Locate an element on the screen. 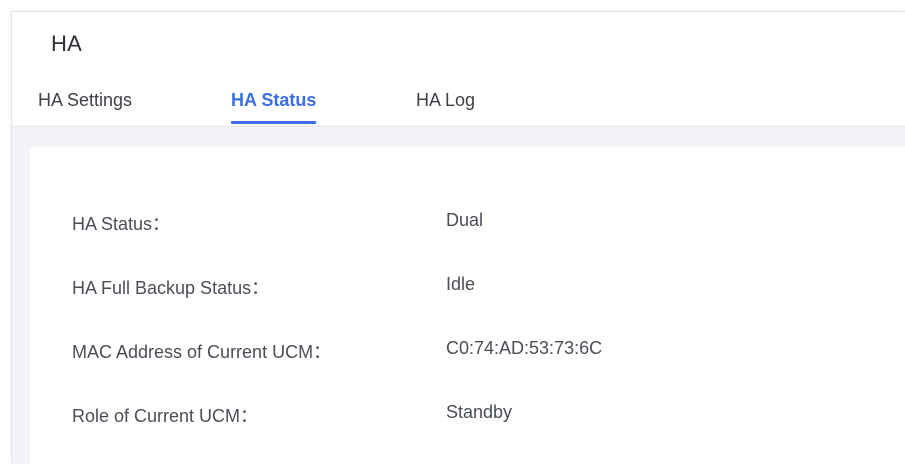  full-backup-status-label: HA Full Backup Status： is located at coordinates (171, 288).